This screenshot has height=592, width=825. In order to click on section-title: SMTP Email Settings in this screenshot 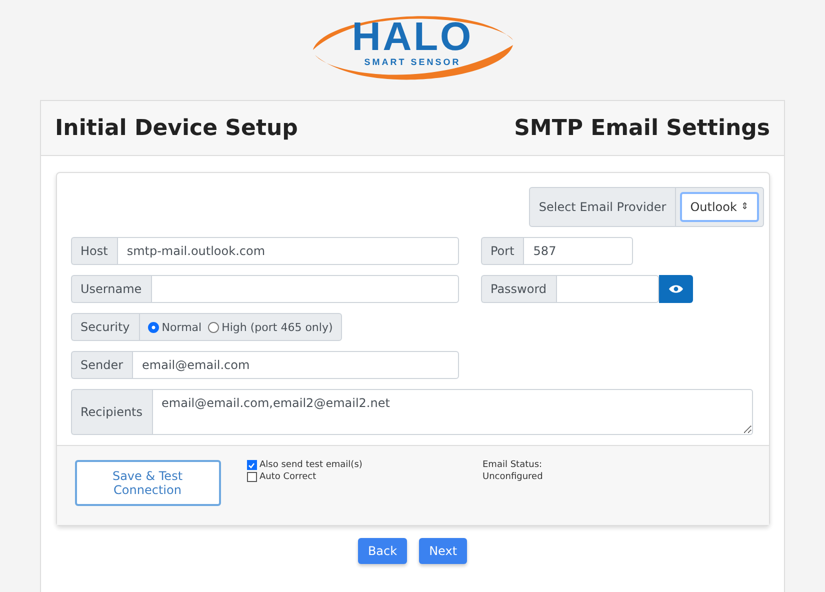, I will do `click(642, 128)`.